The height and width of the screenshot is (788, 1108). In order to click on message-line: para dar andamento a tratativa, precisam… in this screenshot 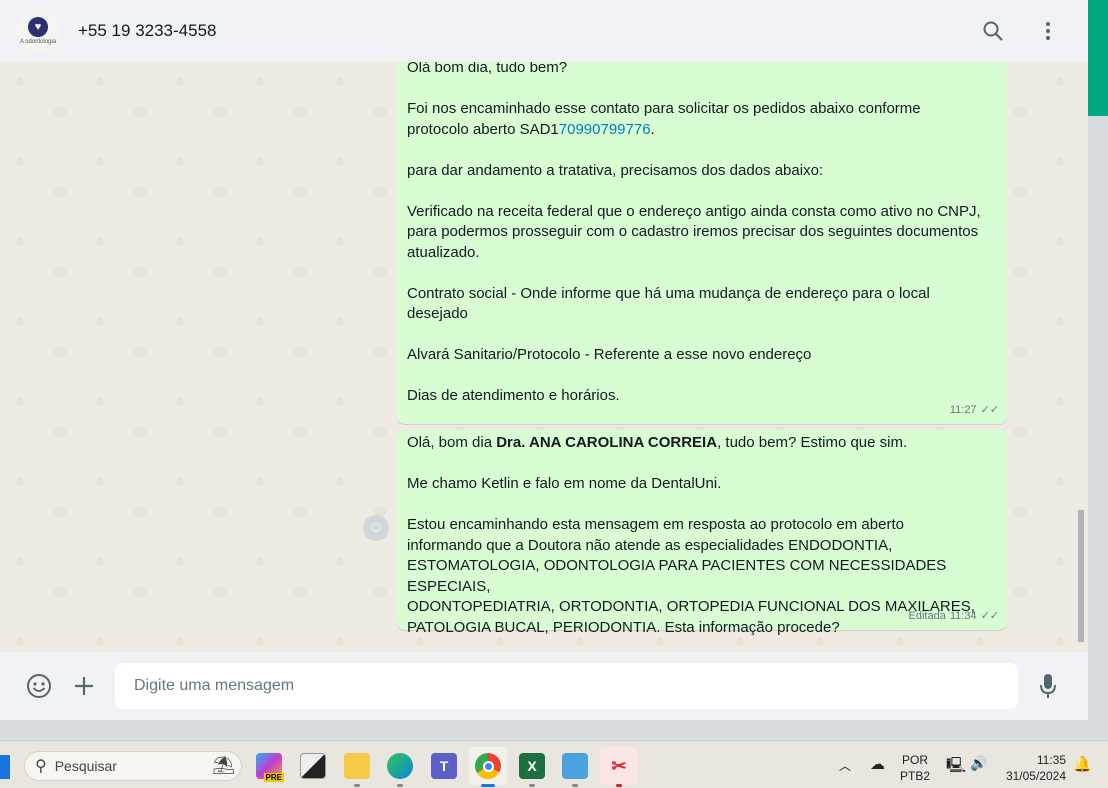, I will do `click(615, 170)`.